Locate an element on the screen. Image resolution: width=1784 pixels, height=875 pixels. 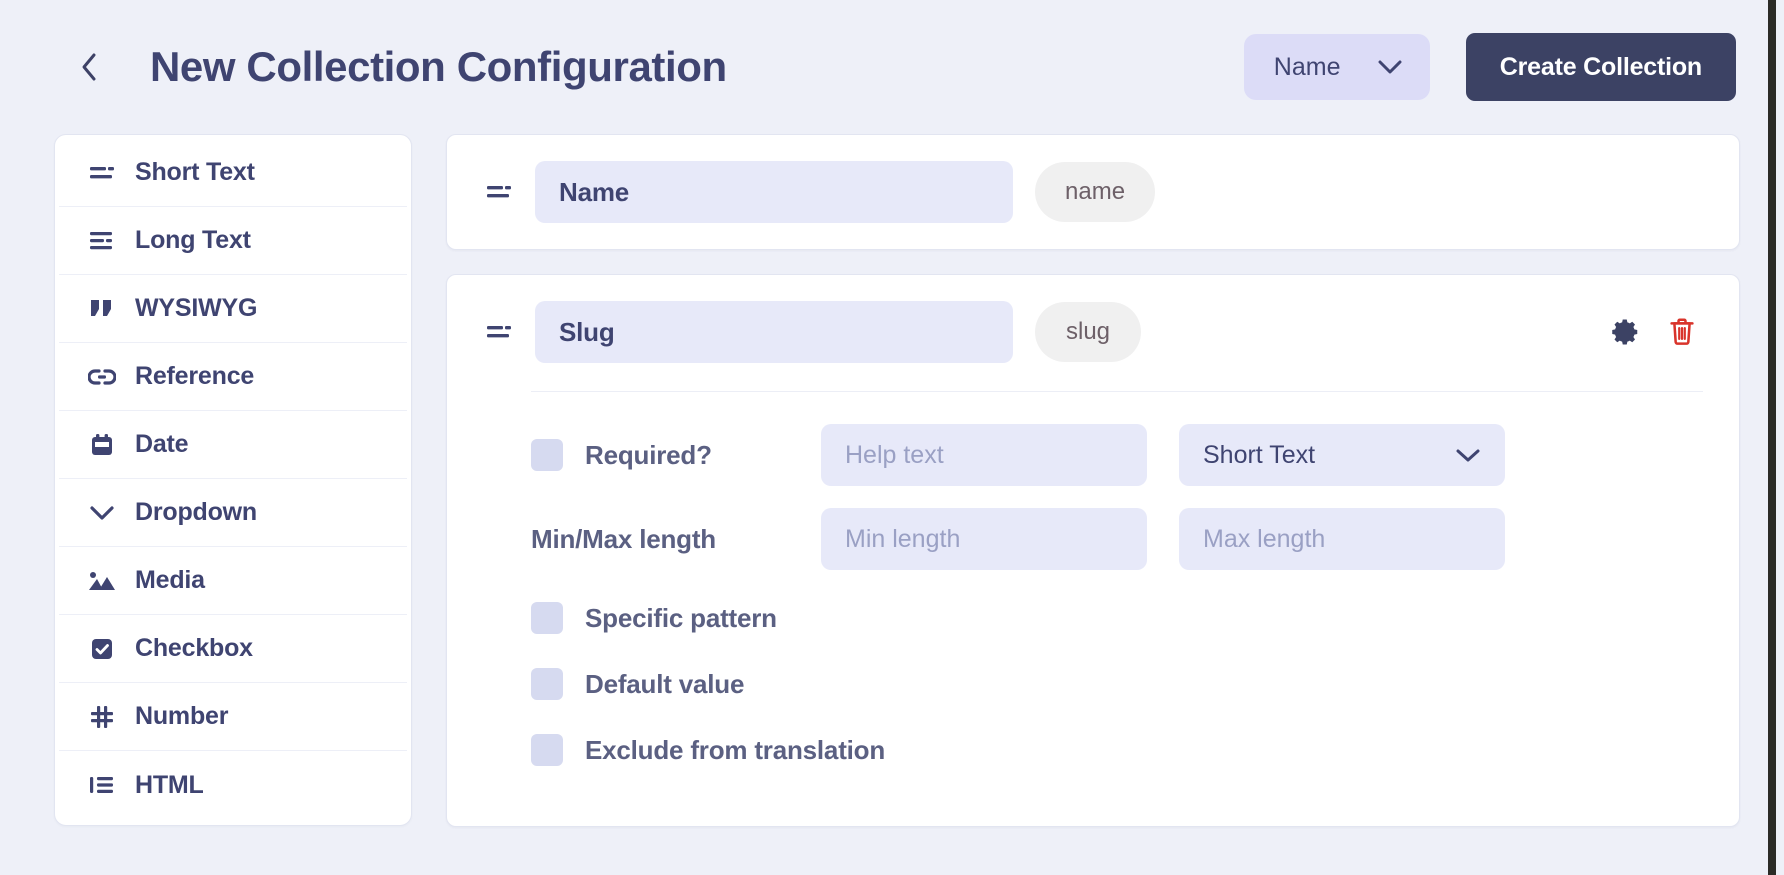
name-select-value: Name is located at coordinates (1307, 66).